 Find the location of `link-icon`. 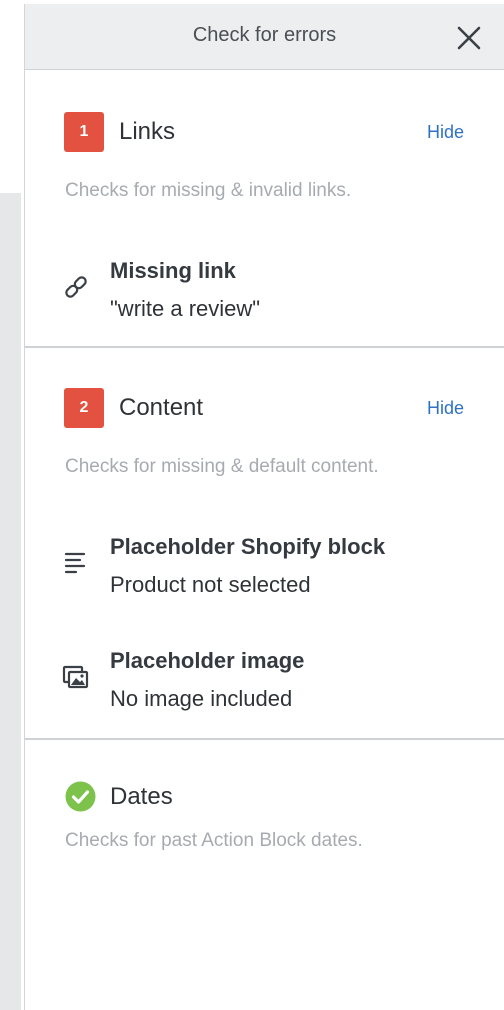

link-icon is located at coordinates (76, 287).